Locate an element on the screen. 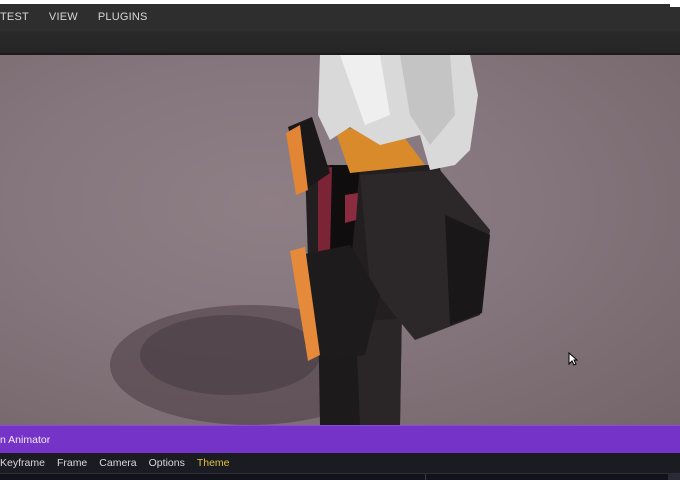 The image size is (680, 480). timeline-divider is located at coordinates (425, 477).